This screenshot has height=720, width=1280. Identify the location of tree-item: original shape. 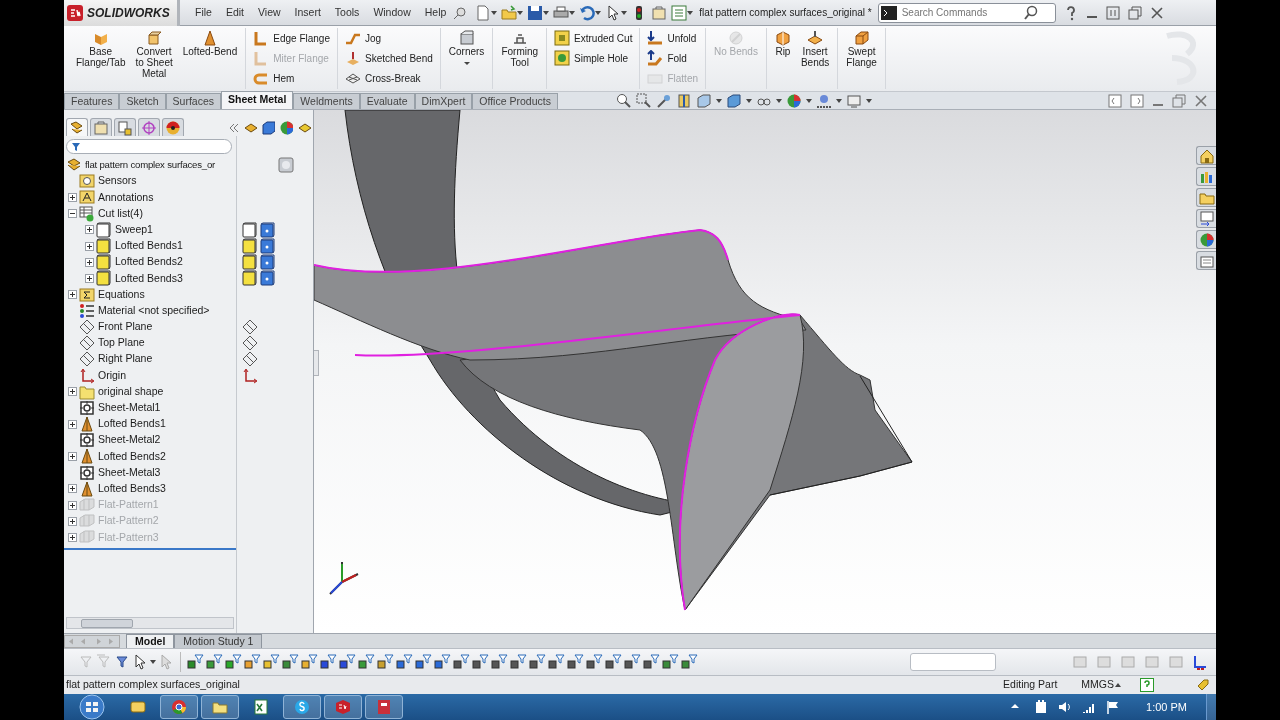
(129, 391).